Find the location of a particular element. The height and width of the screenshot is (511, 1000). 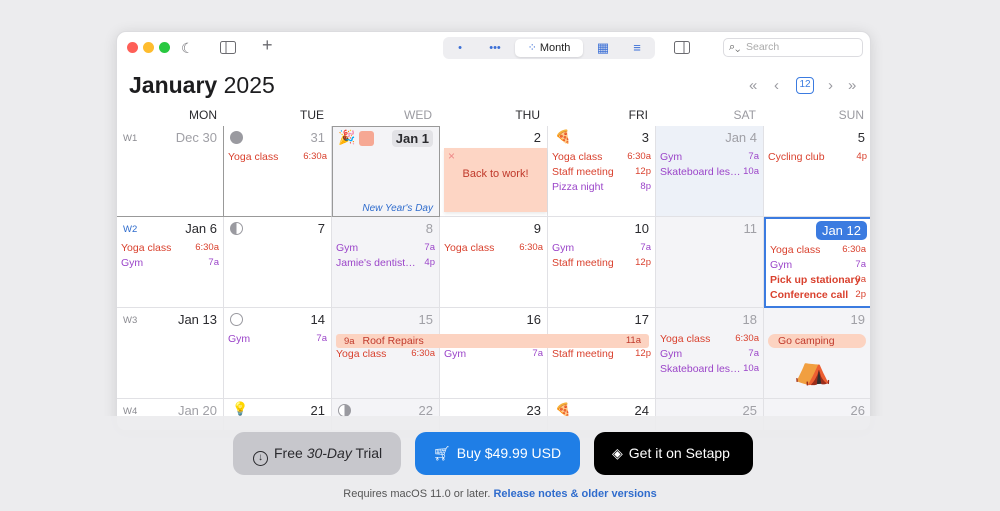

new-moon-icon is located at coordinates (236, 137).